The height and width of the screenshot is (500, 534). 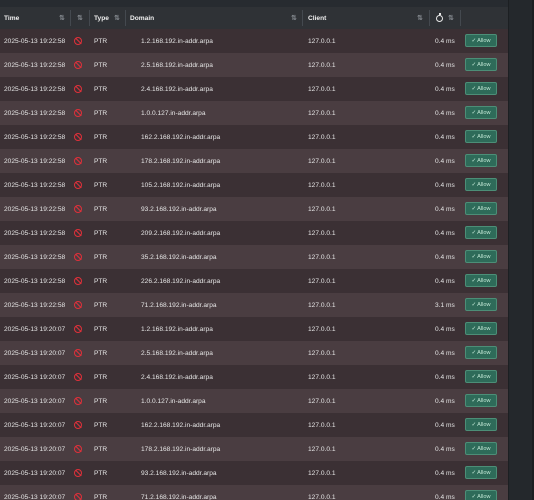 What do you see at coordinates (142, 18) in the screenshot?
I see `header-domain: Domain` at bounding box center [142, 18].